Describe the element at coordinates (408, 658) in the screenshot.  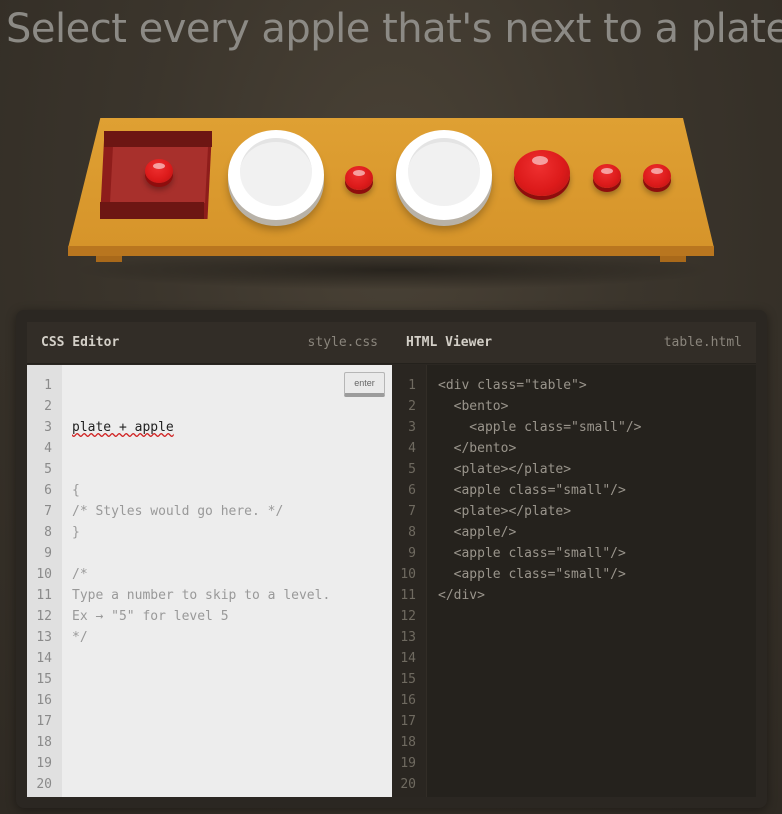
I see `html-line-number: 14` at that location.